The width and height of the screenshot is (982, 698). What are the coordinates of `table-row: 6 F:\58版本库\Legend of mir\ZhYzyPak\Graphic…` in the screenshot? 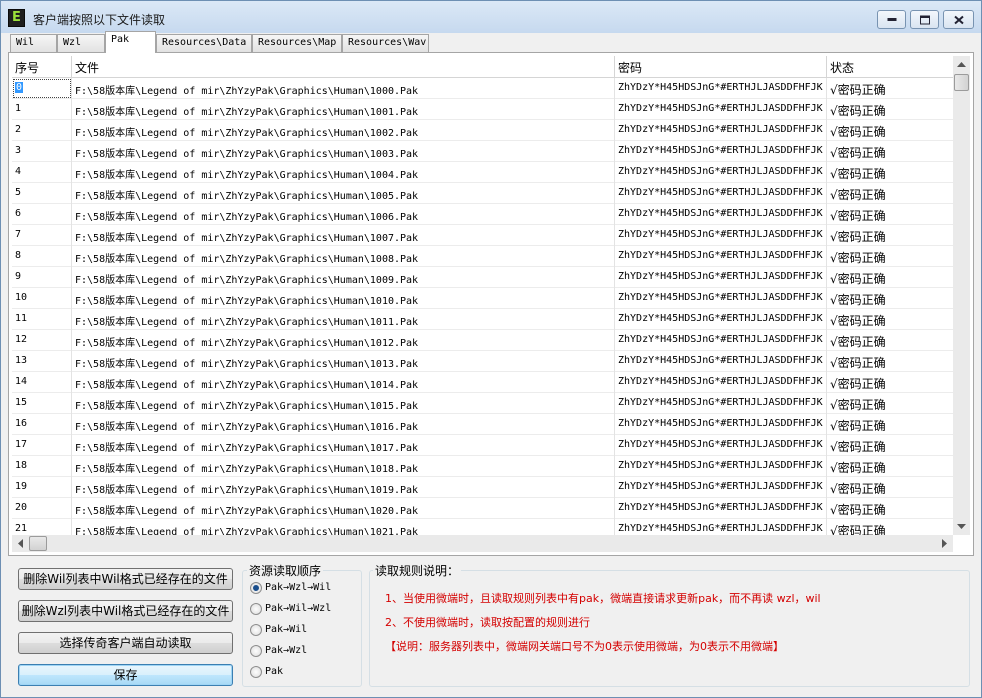 It's located at (482, 214).